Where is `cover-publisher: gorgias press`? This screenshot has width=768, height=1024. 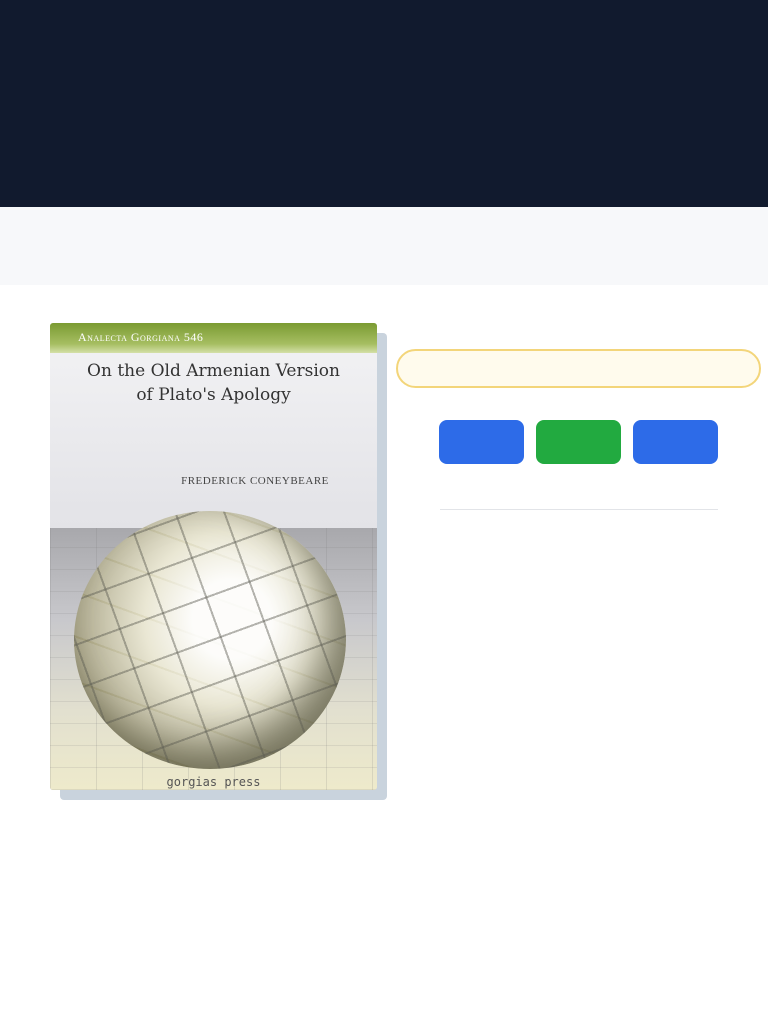 cover-publisher: gorgias press is located at coordinates (213, 782).